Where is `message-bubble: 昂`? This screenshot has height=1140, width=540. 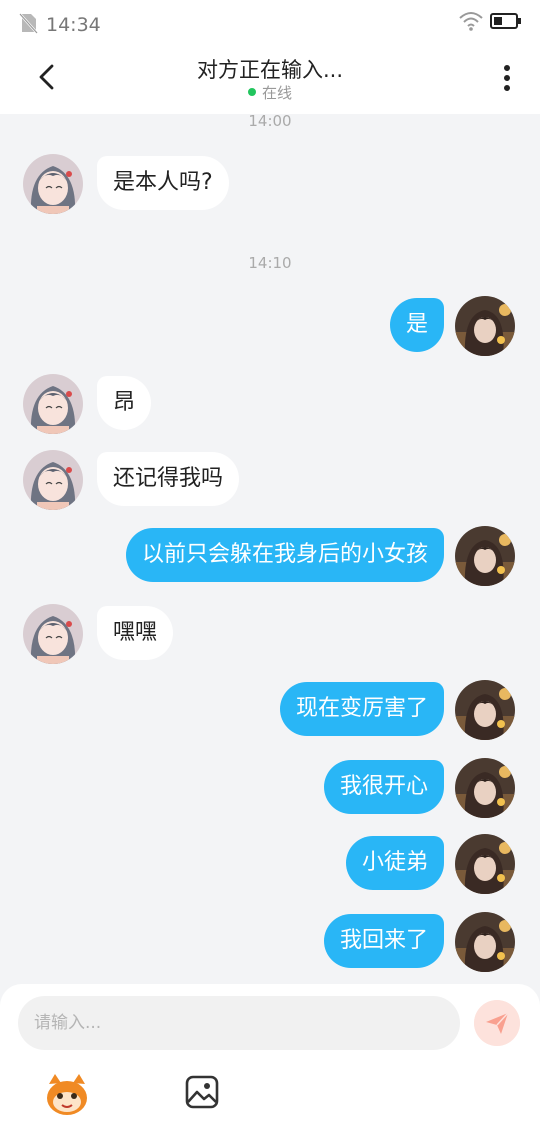
message-bubble: 昂 is located at coordinates (124, 403).